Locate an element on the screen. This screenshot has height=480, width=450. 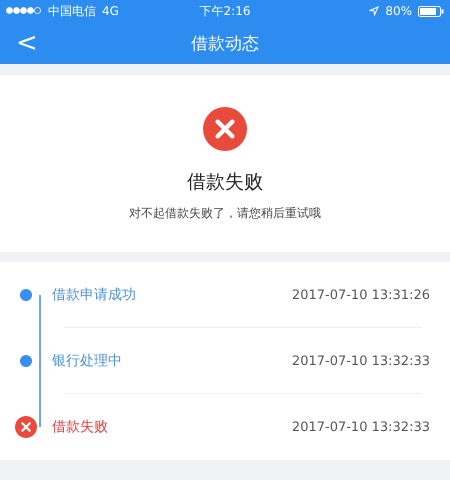
carrier-text: 中国电信 is located at coordinates (72, 11).